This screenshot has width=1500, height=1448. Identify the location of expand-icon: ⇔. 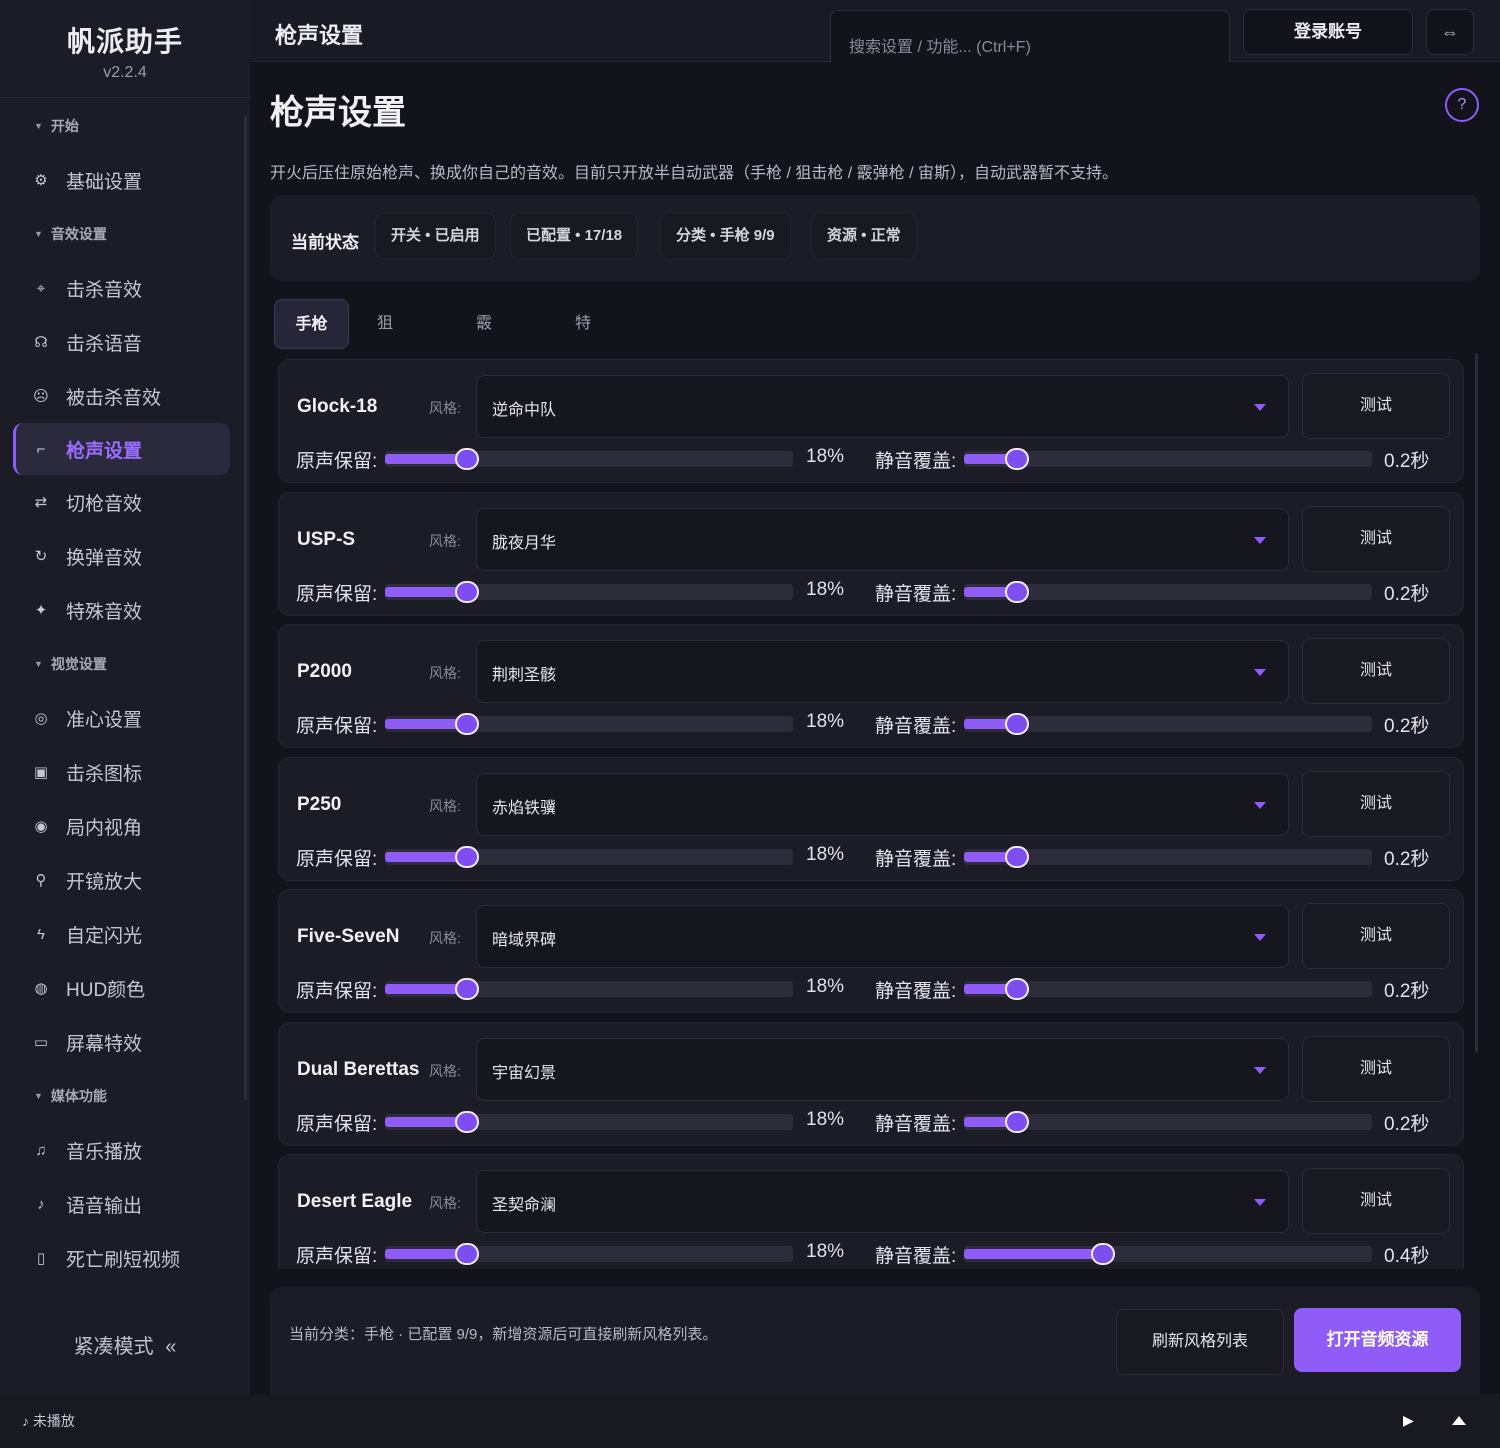
(1450, 32).